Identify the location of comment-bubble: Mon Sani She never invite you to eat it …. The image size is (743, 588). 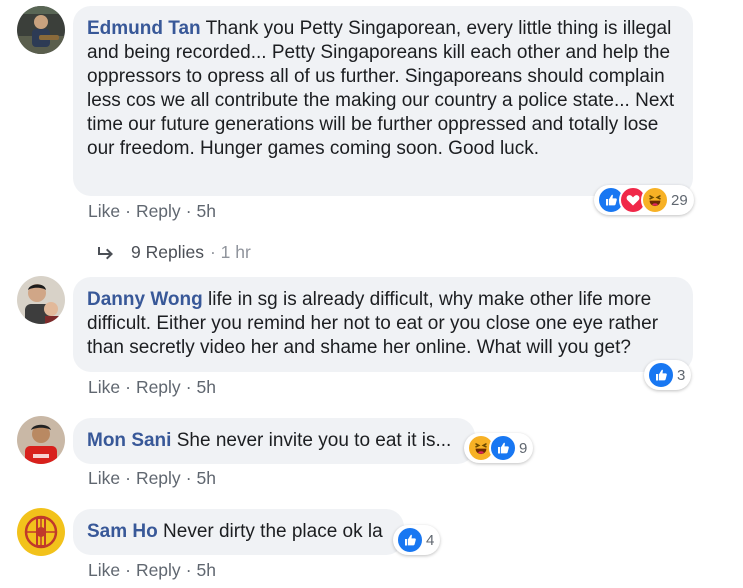
(274, 441).